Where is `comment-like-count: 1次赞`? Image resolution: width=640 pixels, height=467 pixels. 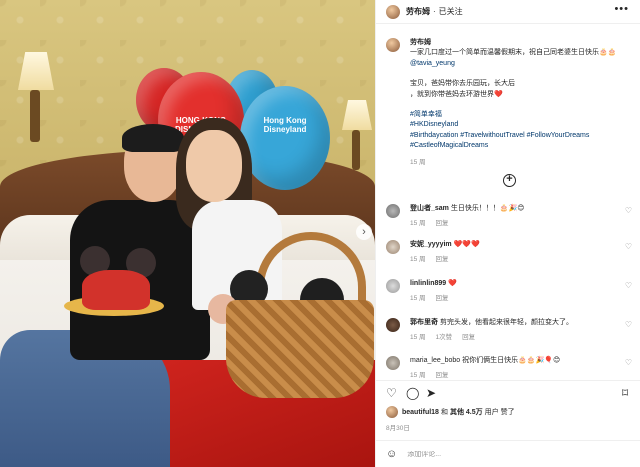 comment-like-count: 1次赞 is located at coordinates (444, 337).